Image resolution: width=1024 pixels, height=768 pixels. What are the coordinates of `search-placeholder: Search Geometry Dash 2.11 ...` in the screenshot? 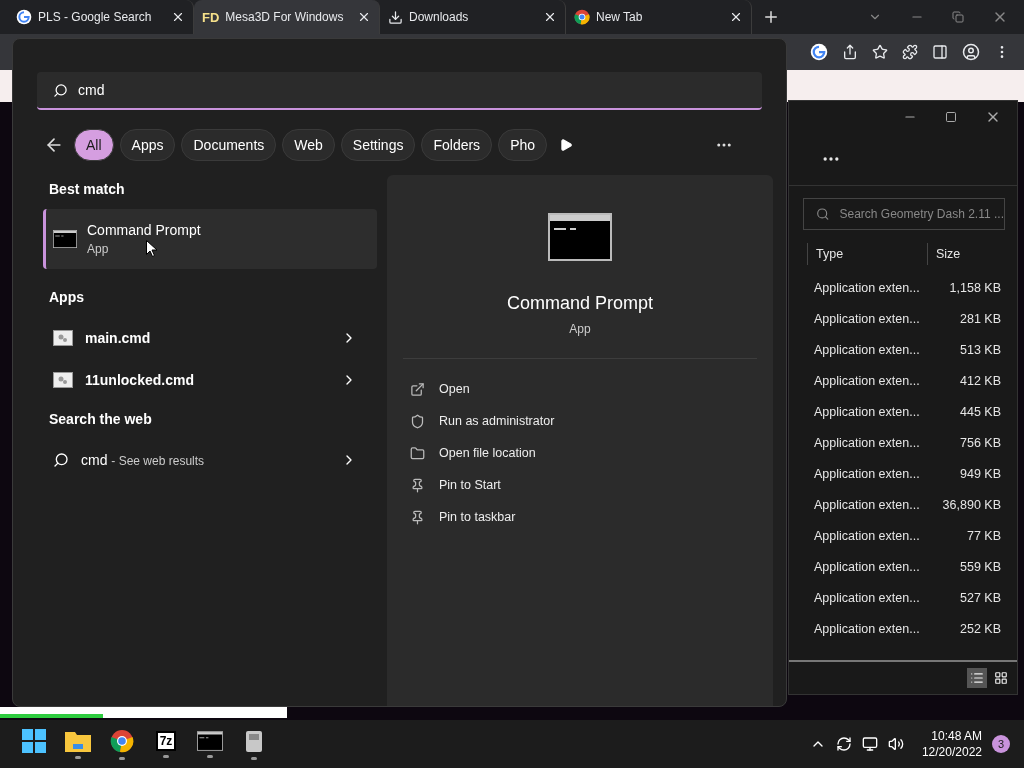 It's located at (921, 214).